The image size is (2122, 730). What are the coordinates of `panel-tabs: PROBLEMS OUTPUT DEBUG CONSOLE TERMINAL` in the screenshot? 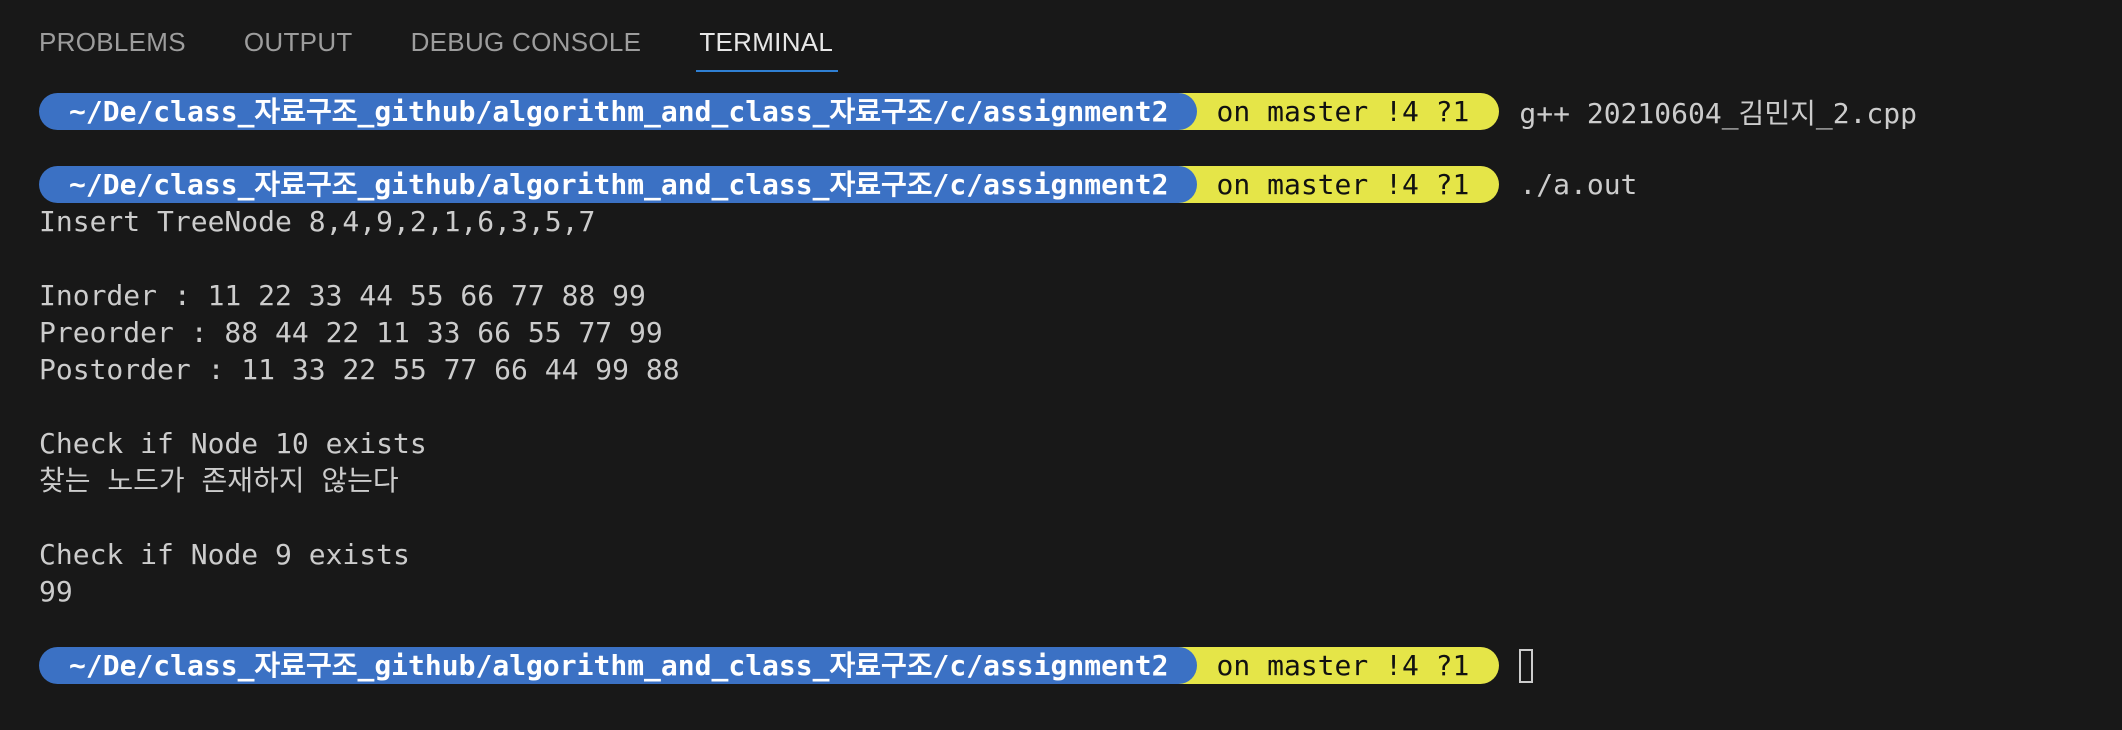 It's located at (465, 48).